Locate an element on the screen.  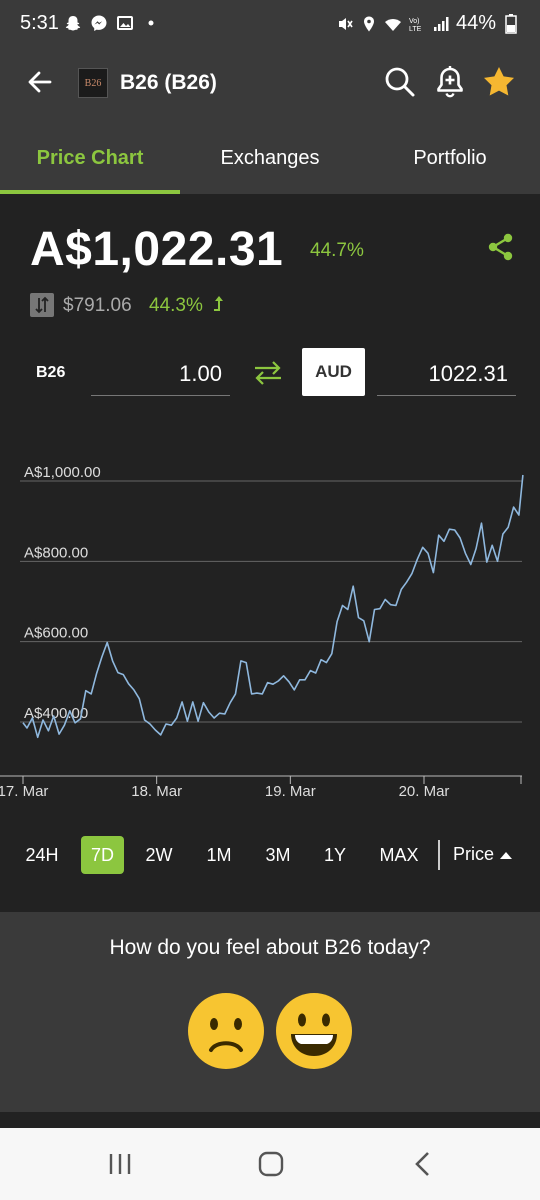
currency-toggle-icon is located at coordinates (42, 305).